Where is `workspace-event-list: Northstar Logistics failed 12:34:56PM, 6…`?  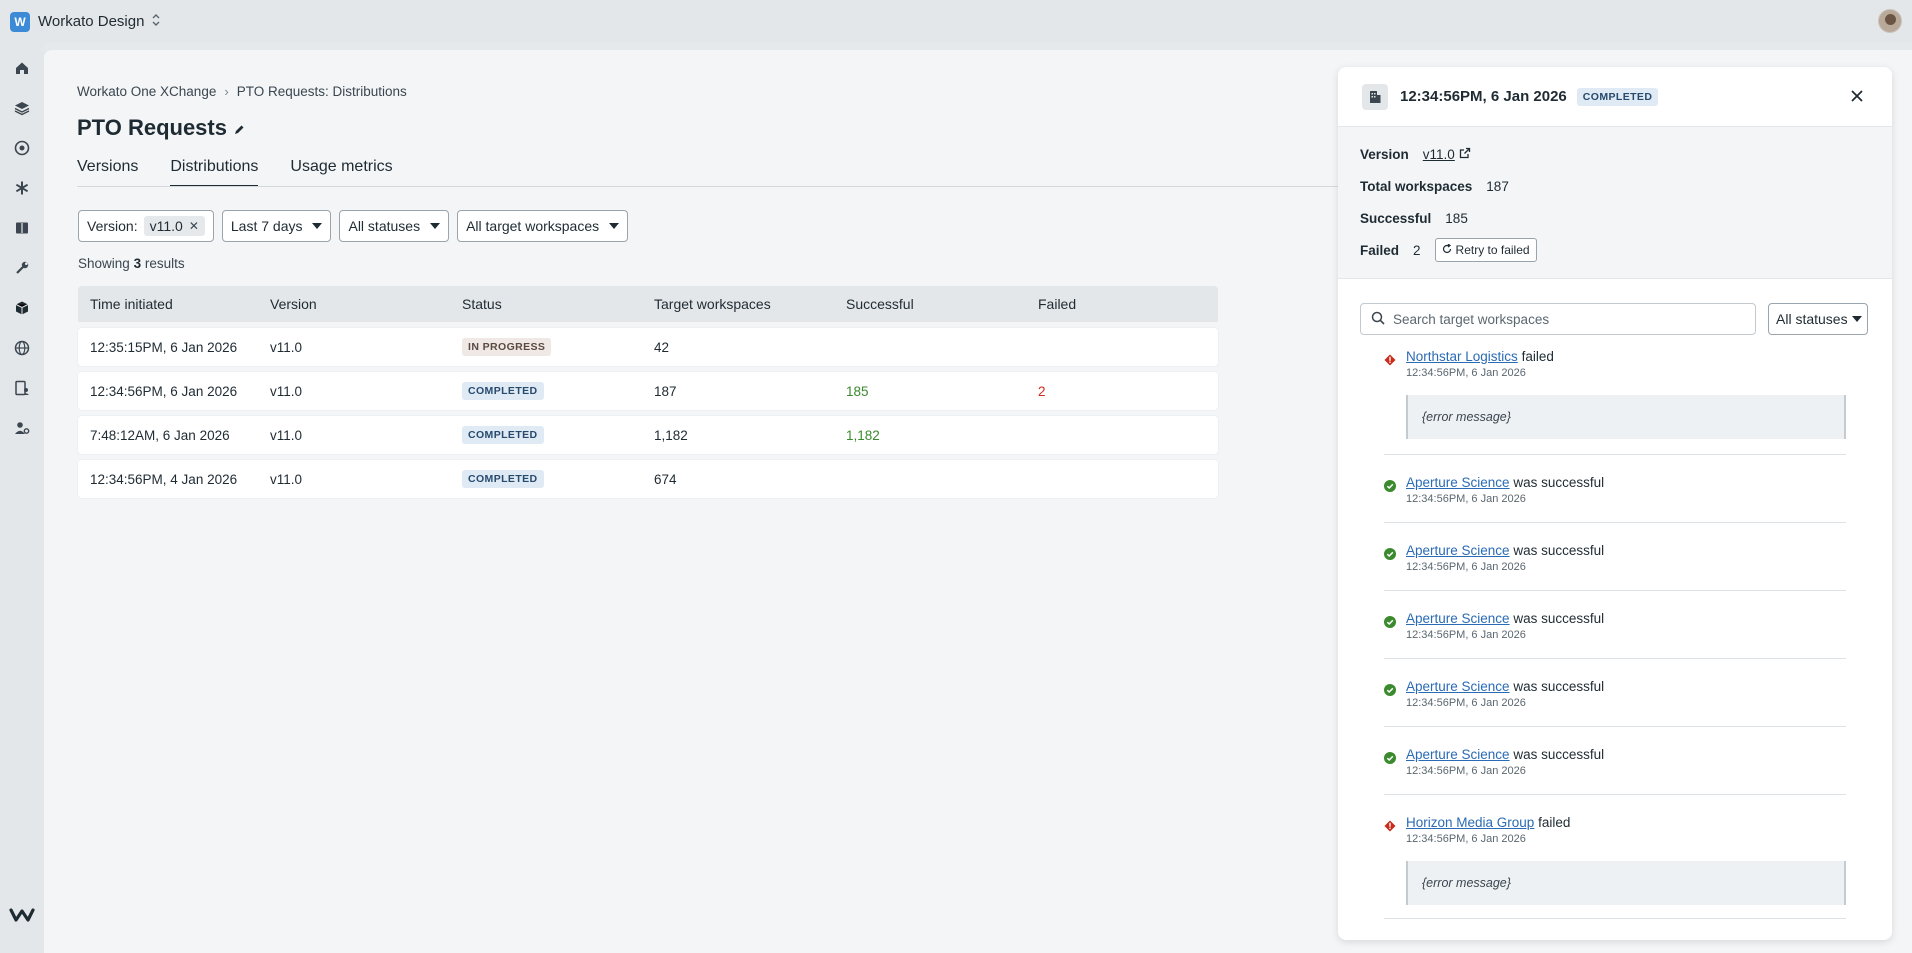 workspace-event-list: Northstar Logistics failed 12:34:56PM, 6… is located at coordinates (1615, 634).